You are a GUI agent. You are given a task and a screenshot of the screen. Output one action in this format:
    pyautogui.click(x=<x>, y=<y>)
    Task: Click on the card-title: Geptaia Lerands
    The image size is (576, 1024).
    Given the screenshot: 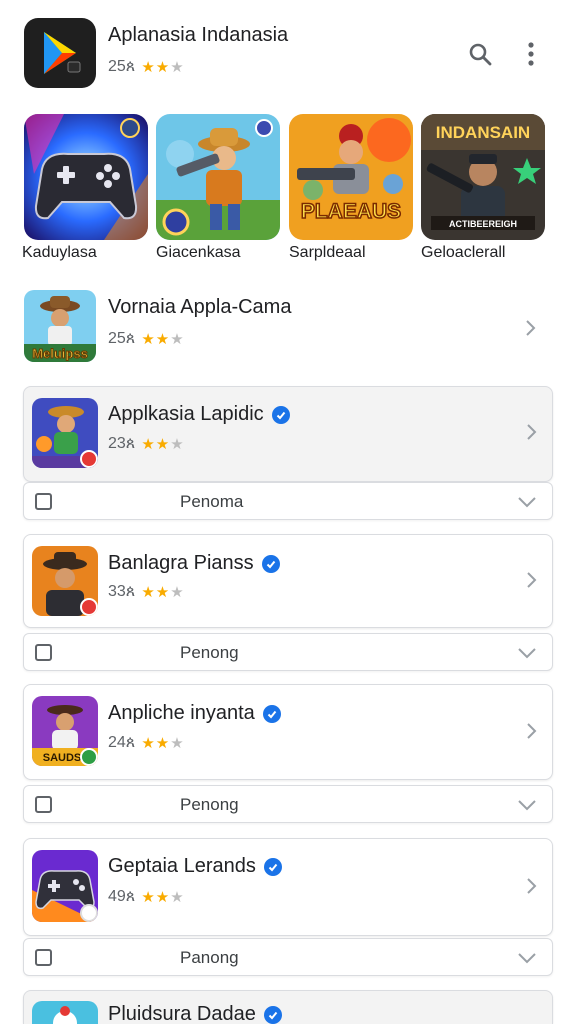 What is the action you would take?
    pyautogui.click(x=195, y=866)
    